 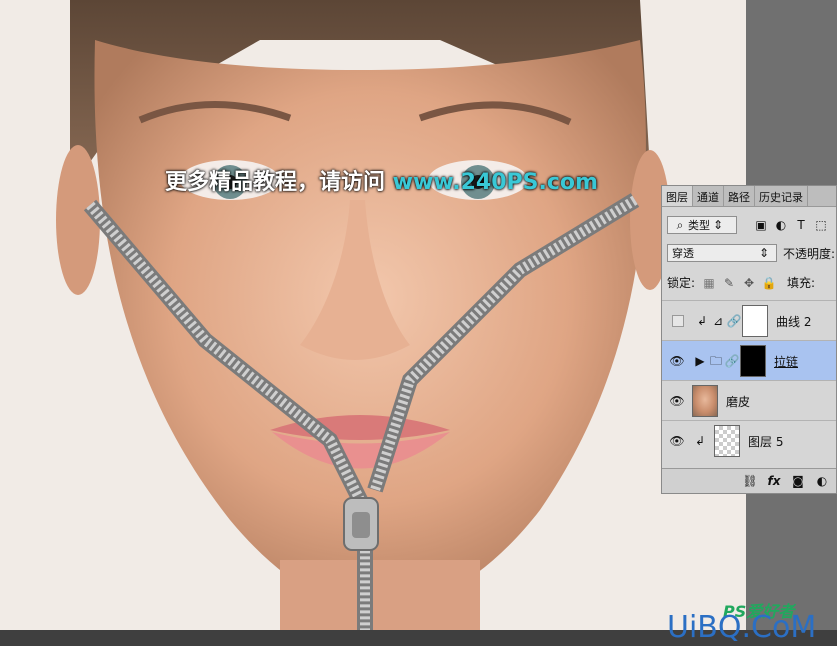 What do you see at coordinates (680, 225) in the screenshot?
I see `search-icon: ⌕` at bounding box center [680, 225].